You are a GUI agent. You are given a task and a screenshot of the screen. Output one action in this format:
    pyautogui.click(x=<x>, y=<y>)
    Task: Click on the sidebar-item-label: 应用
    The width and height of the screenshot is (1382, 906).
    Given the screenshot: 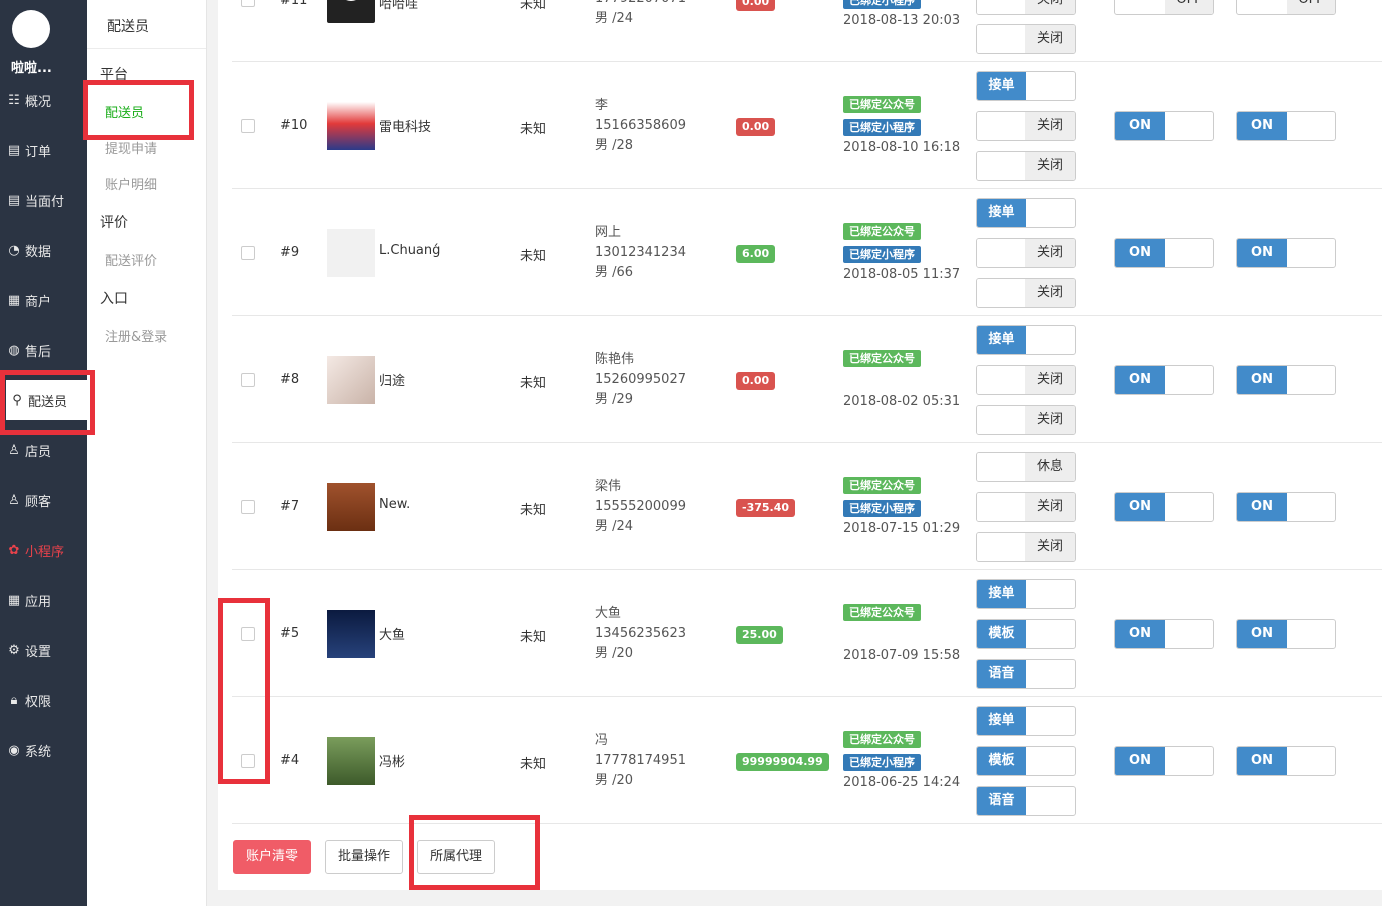 What is the action you would take?
    pyautogui.click(x=38, y=602)
    